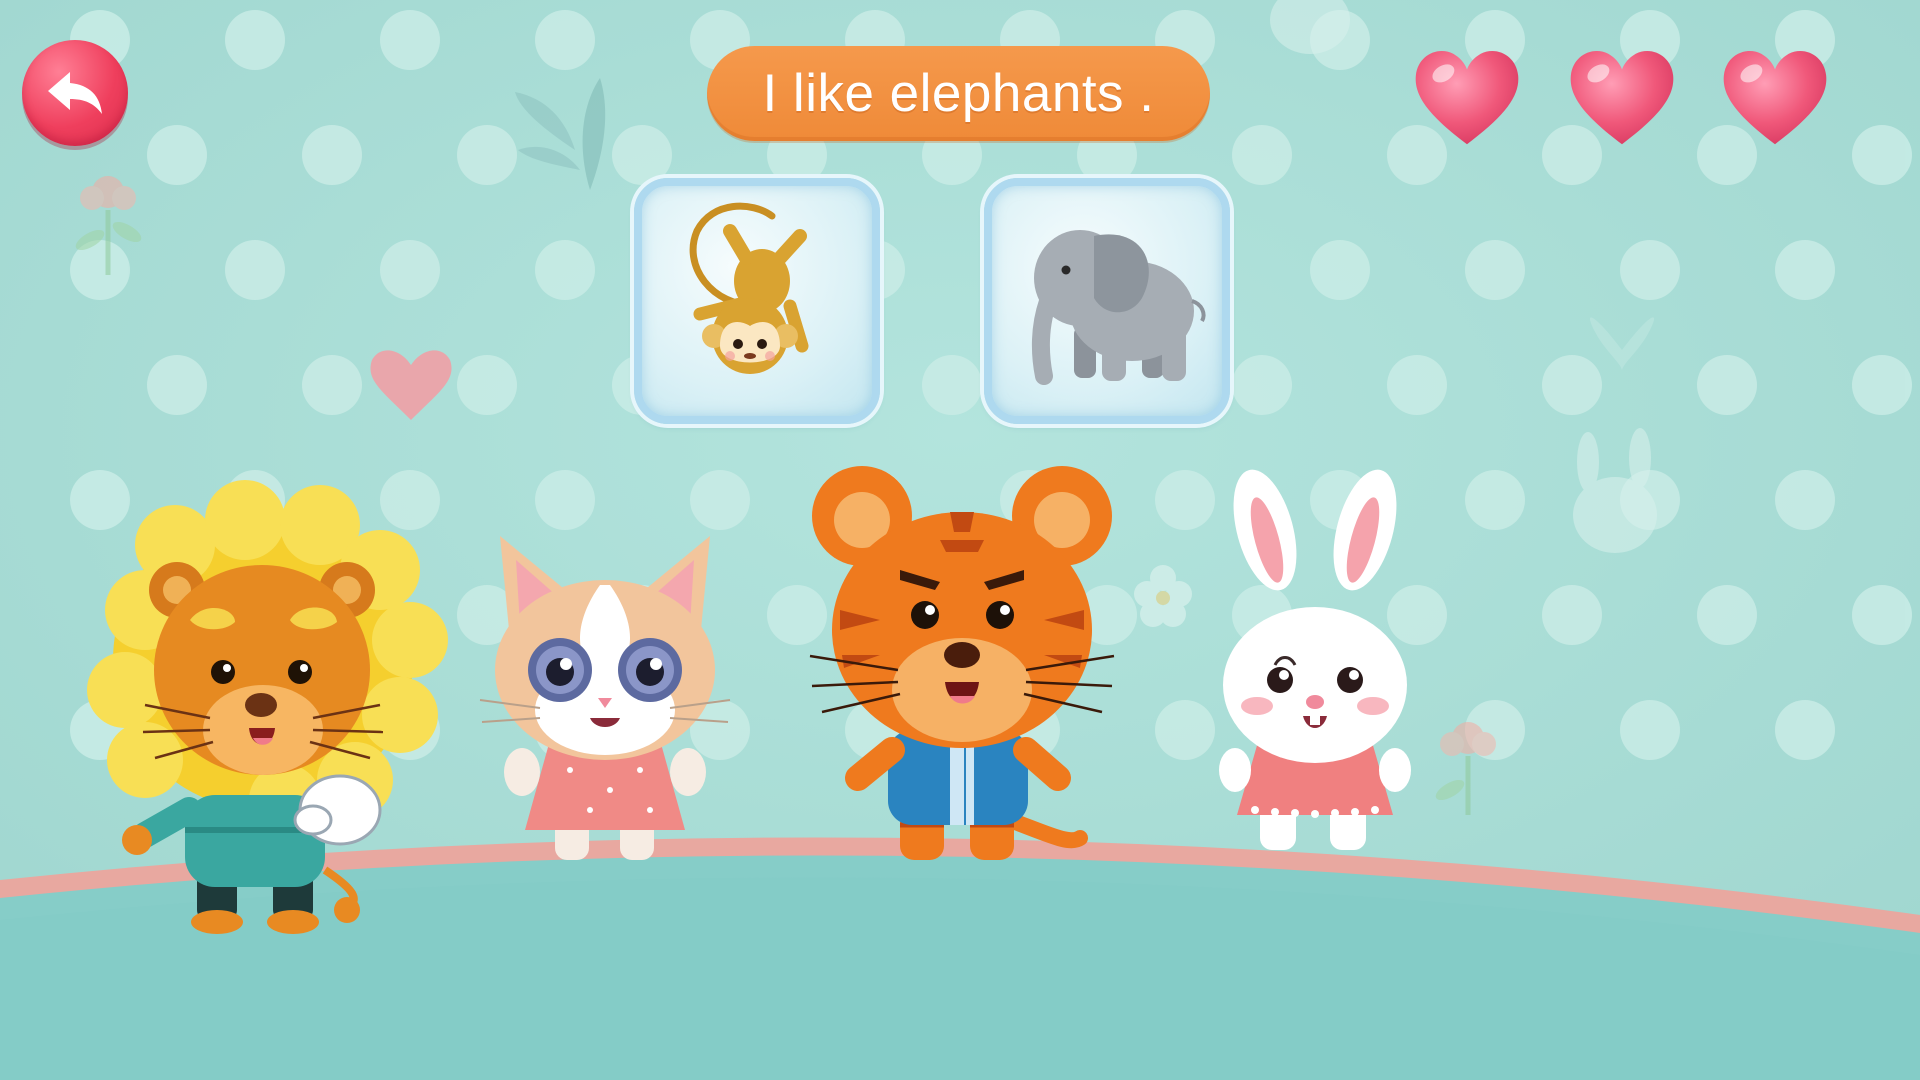 The width and height of the screenshot is (1920, 1080). What do you see at coordinates (749, 288) in the screenshot?
I see `monkey-icon` at bounding box center [749, 288].